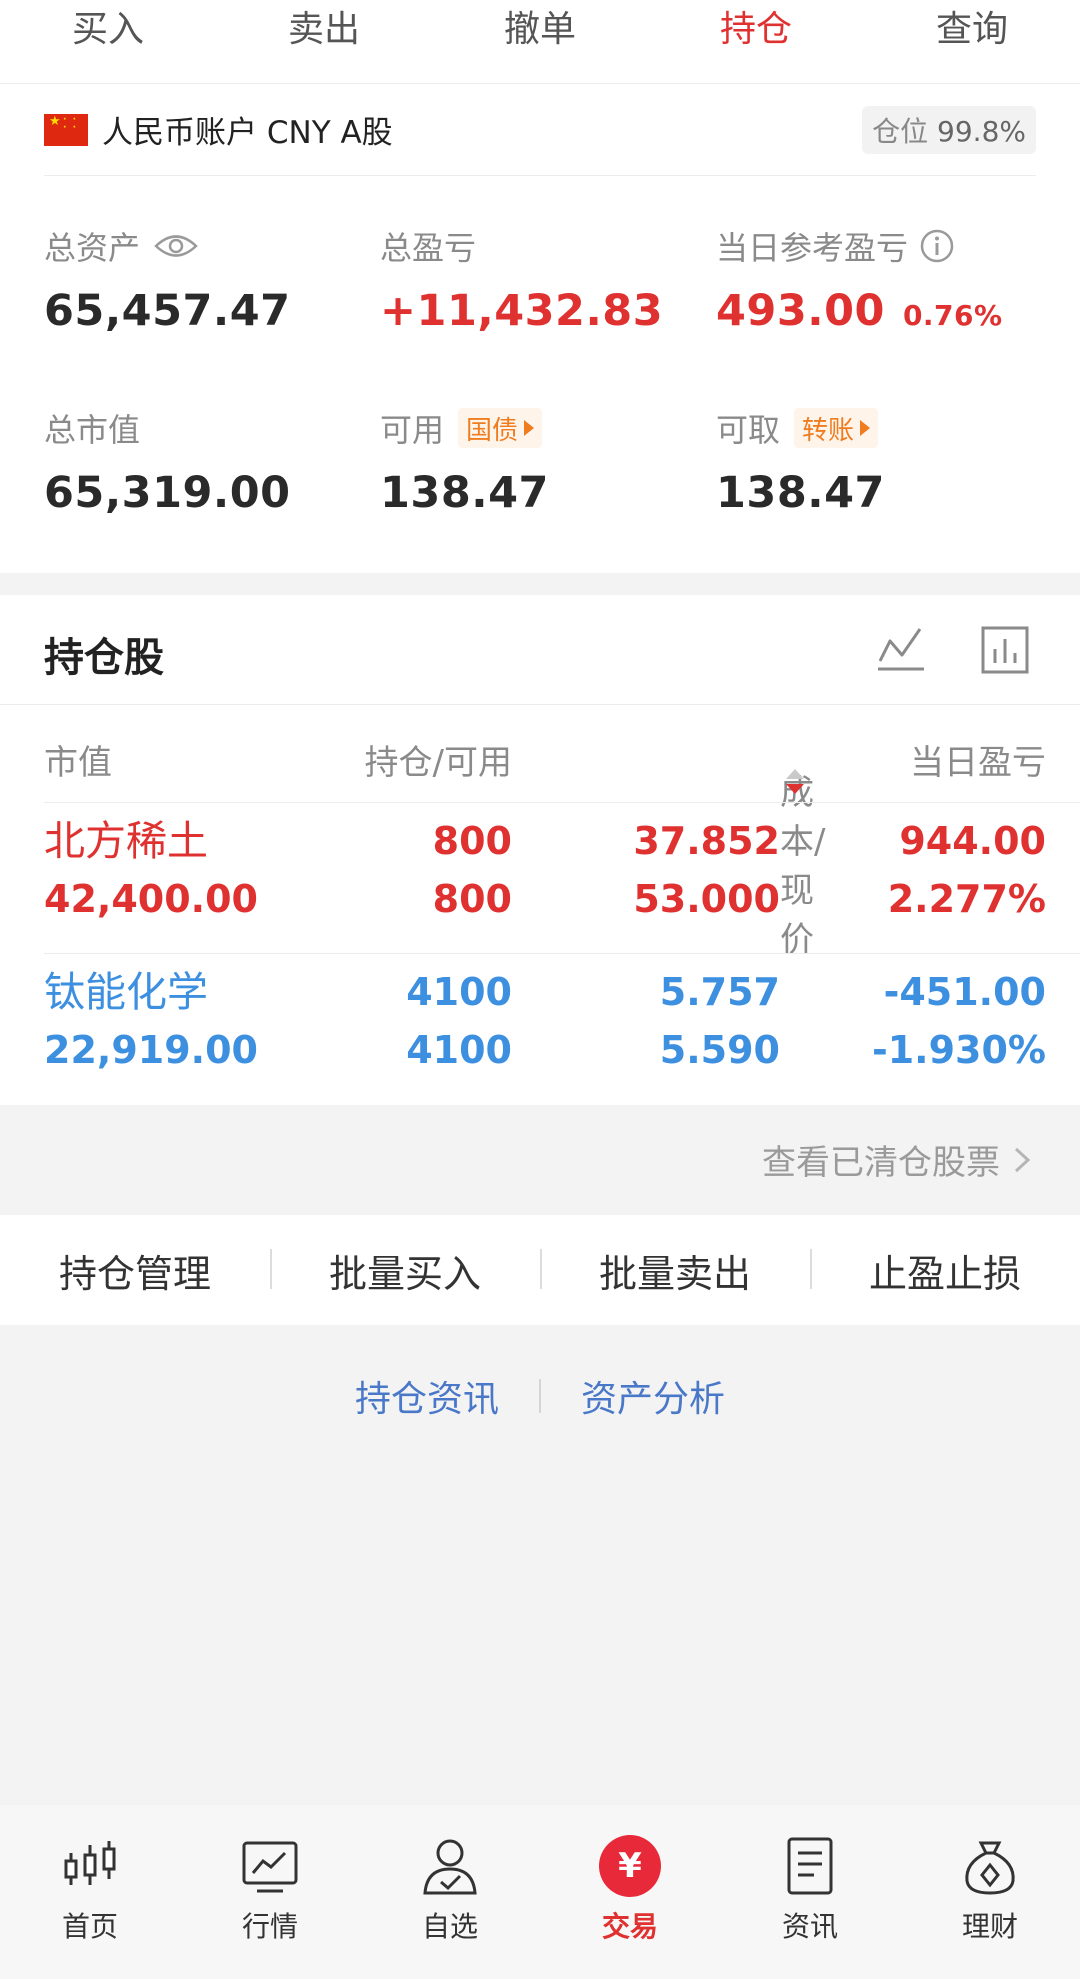  Describe the element at coordinates (459, 1050) in the screenshot. I see `stock-available: 4100` at that location.